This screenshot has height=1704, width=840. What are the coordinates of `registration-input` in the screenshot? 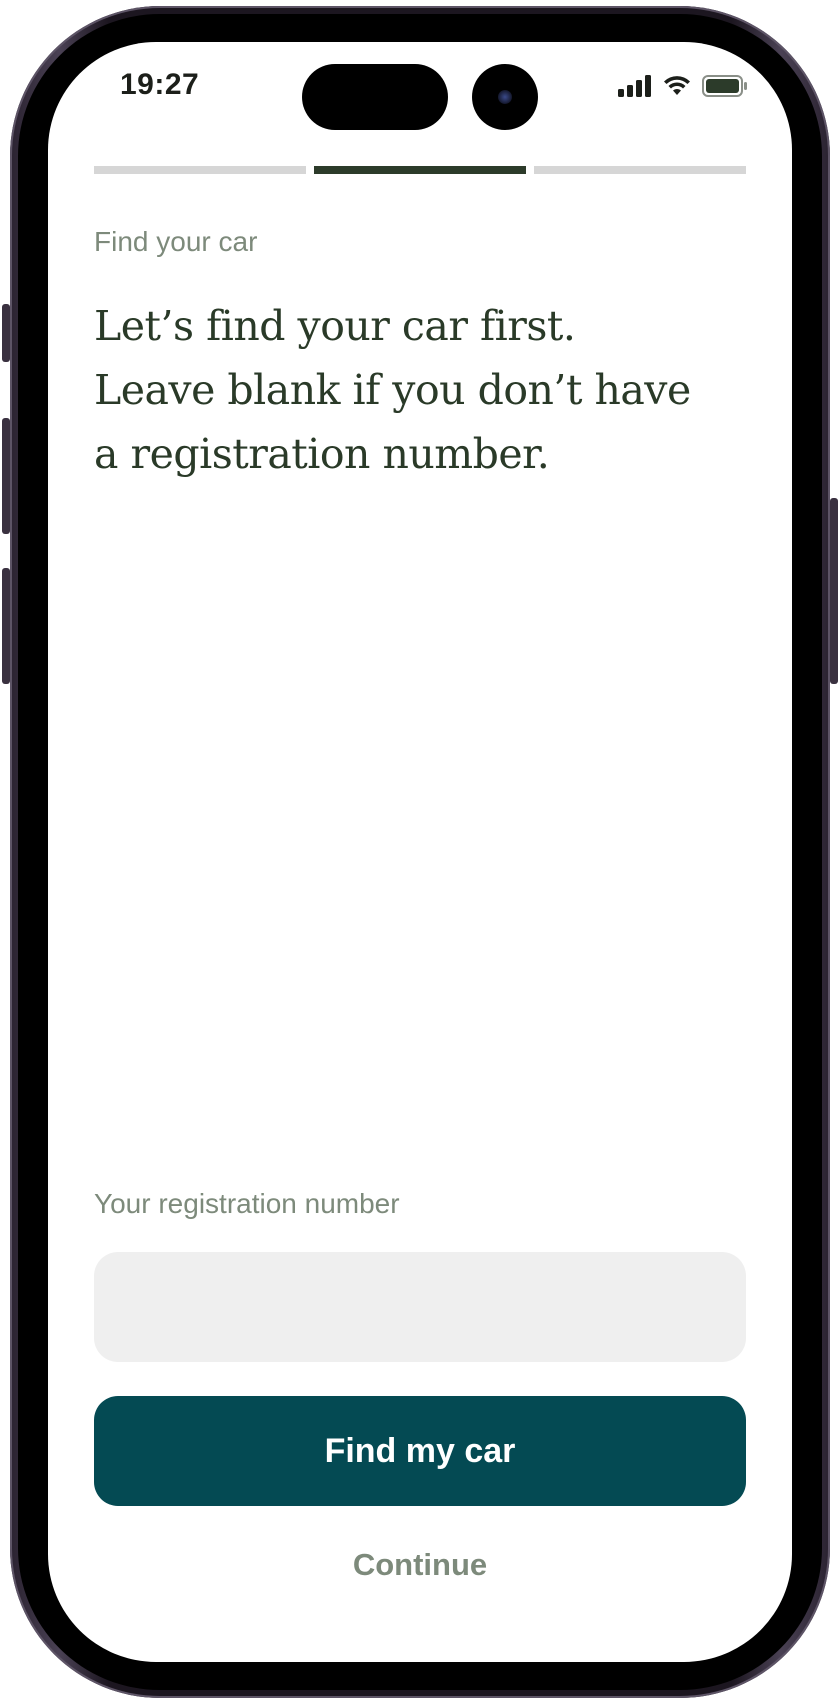 It's located at (420, 1307).